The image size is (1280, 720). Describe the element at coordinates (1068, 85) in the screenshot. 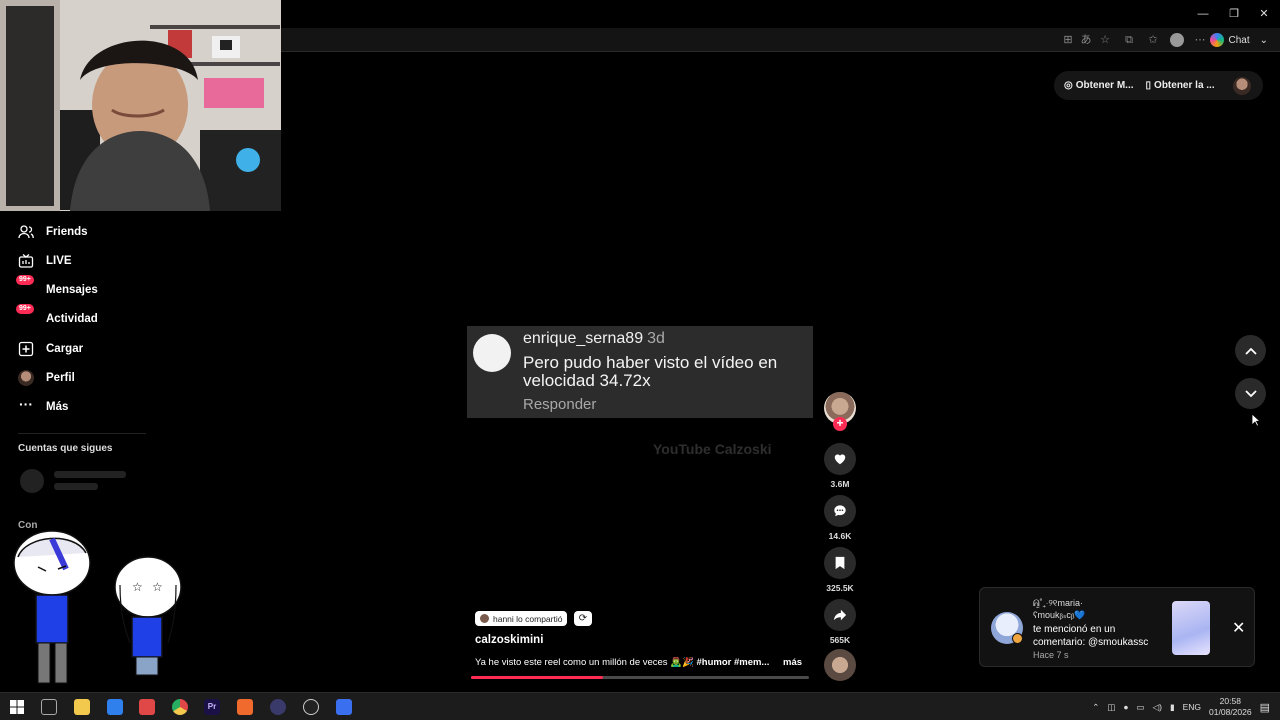

I see `mobile-app-icon: ◎` at that location.